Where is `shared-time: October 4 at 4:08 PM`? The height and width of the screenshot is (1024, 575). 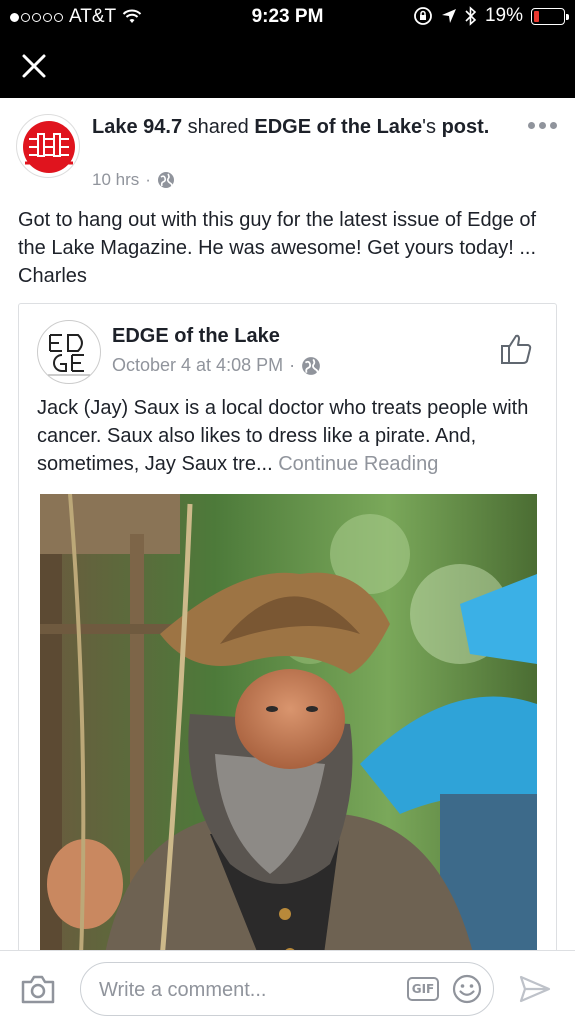
shared-time: October 4 at 4:08 PM is located at coordinates (197, 365).